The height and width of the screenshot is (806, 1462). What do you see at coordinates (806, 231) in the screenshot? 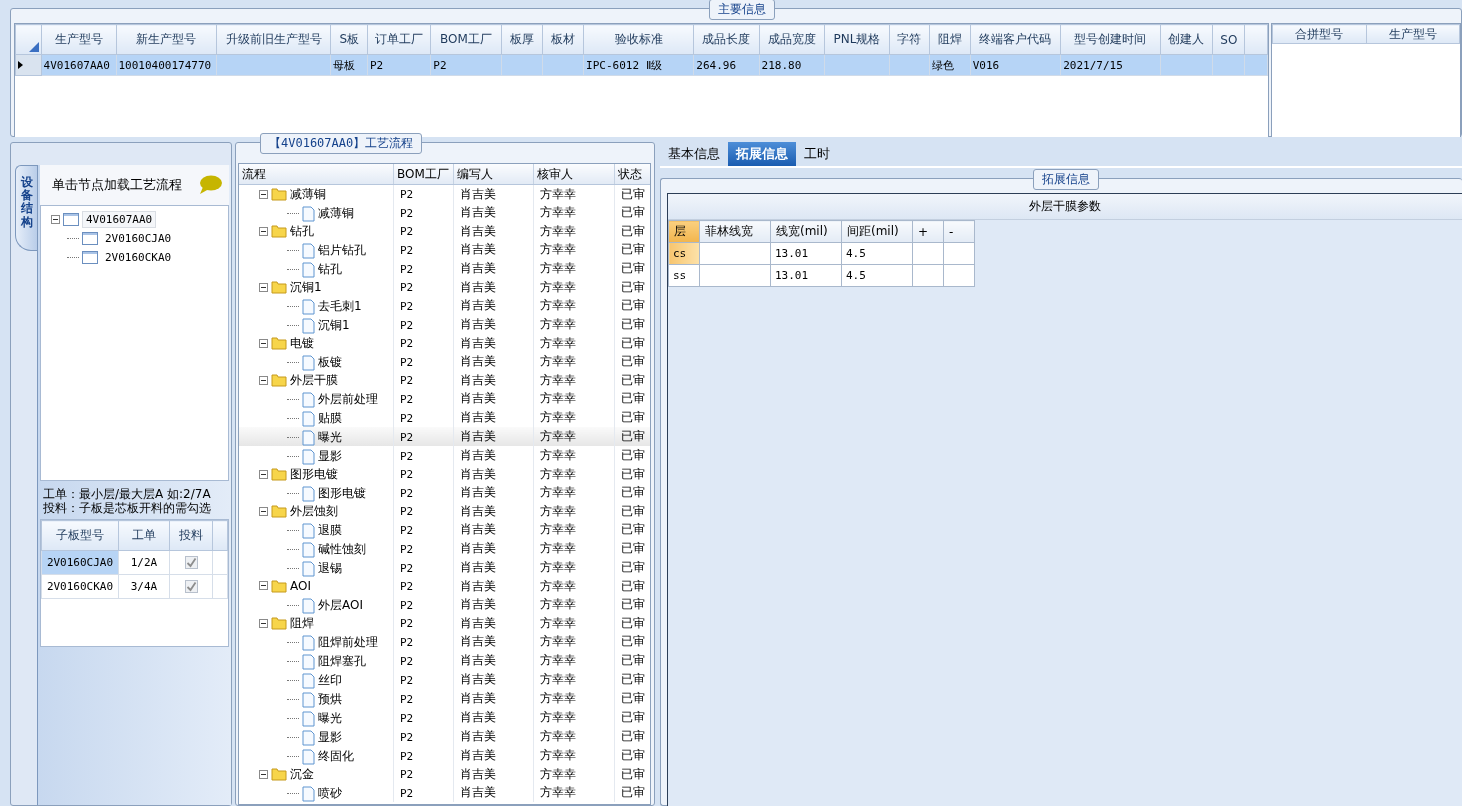
I see `column-header: 线宽(mil)` at bounding box center [806, 231].